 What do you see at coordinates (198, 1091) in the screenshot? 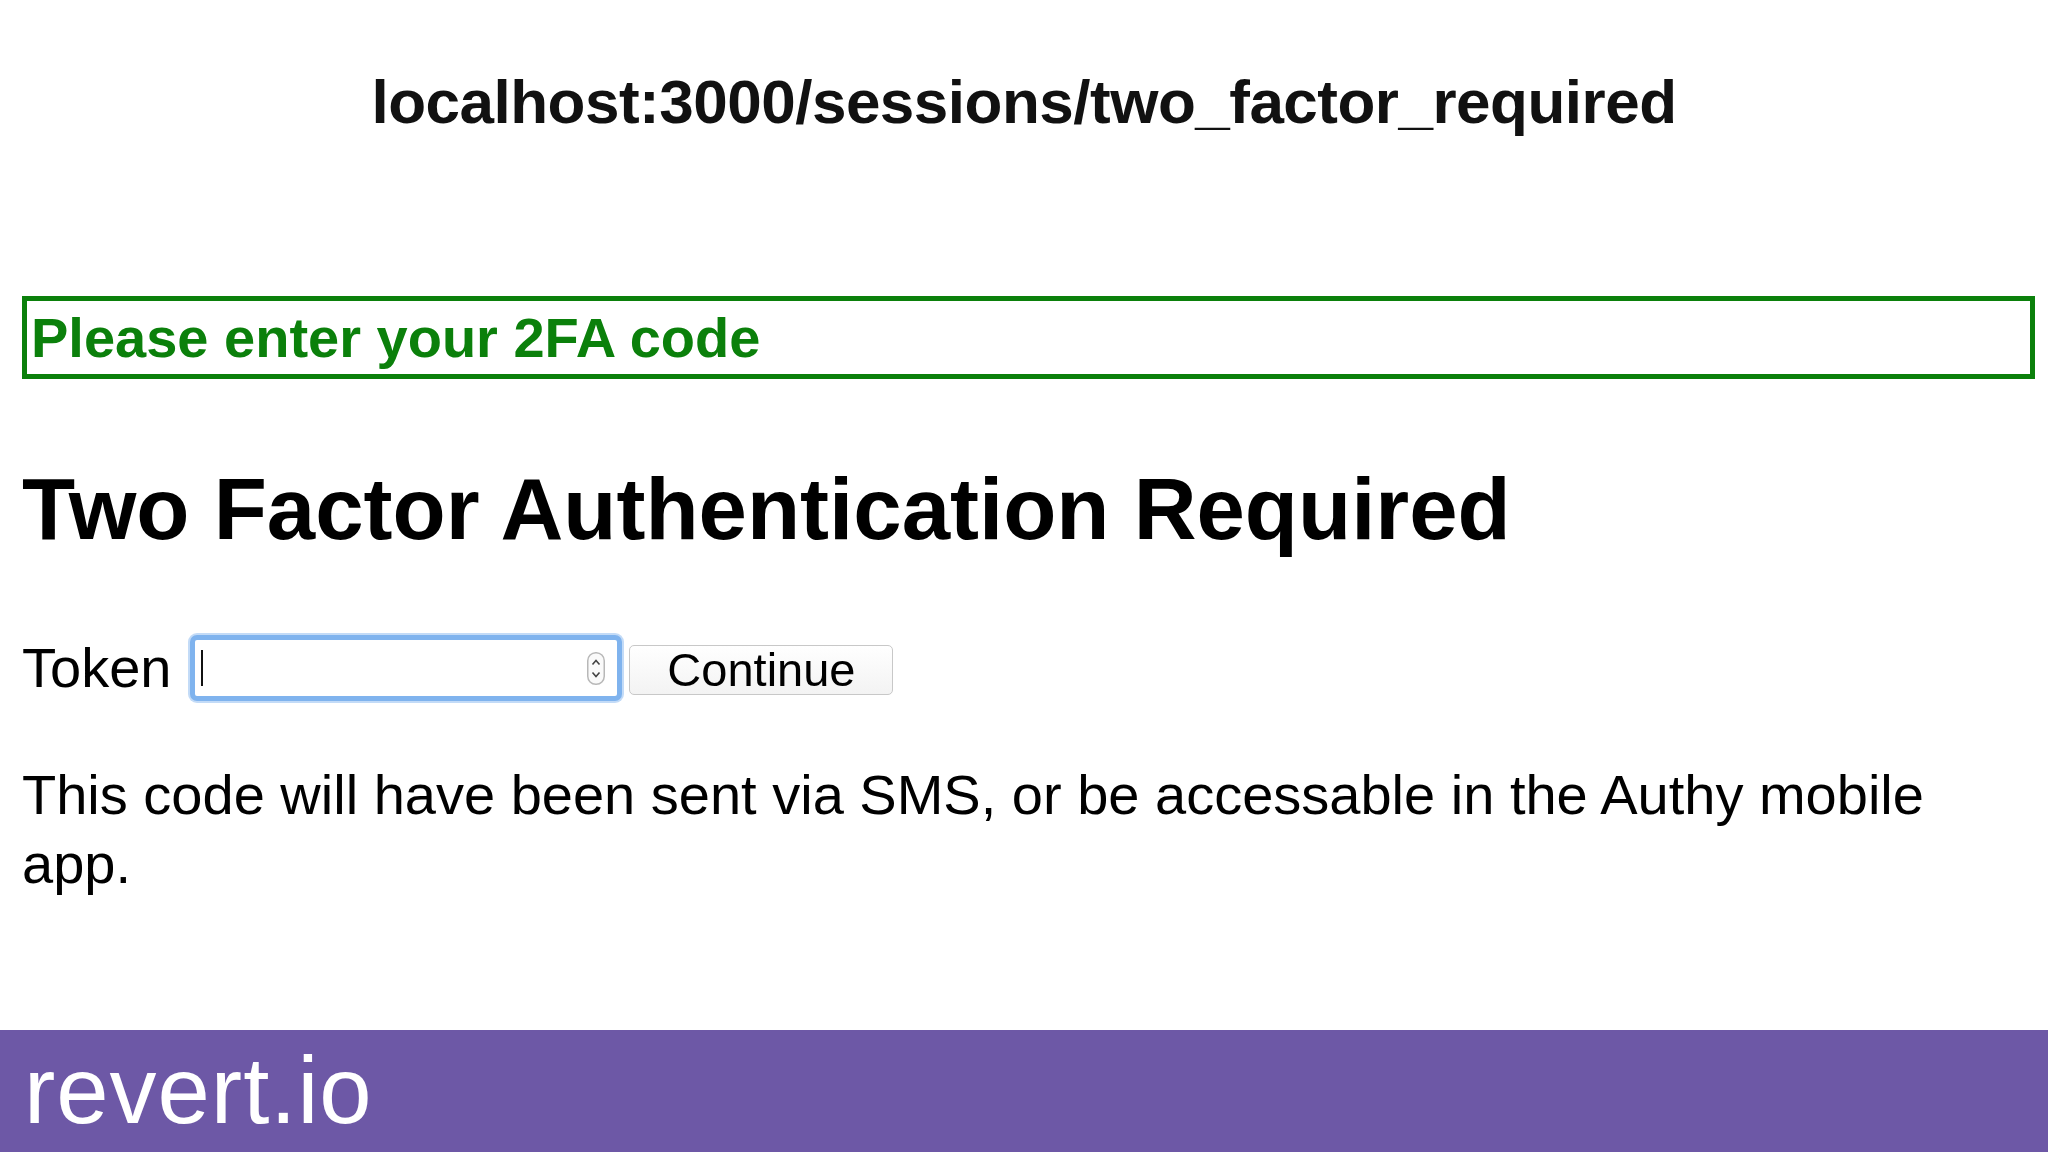
I see `revert-logo: revert.io` at bounding box center [198, 1091].